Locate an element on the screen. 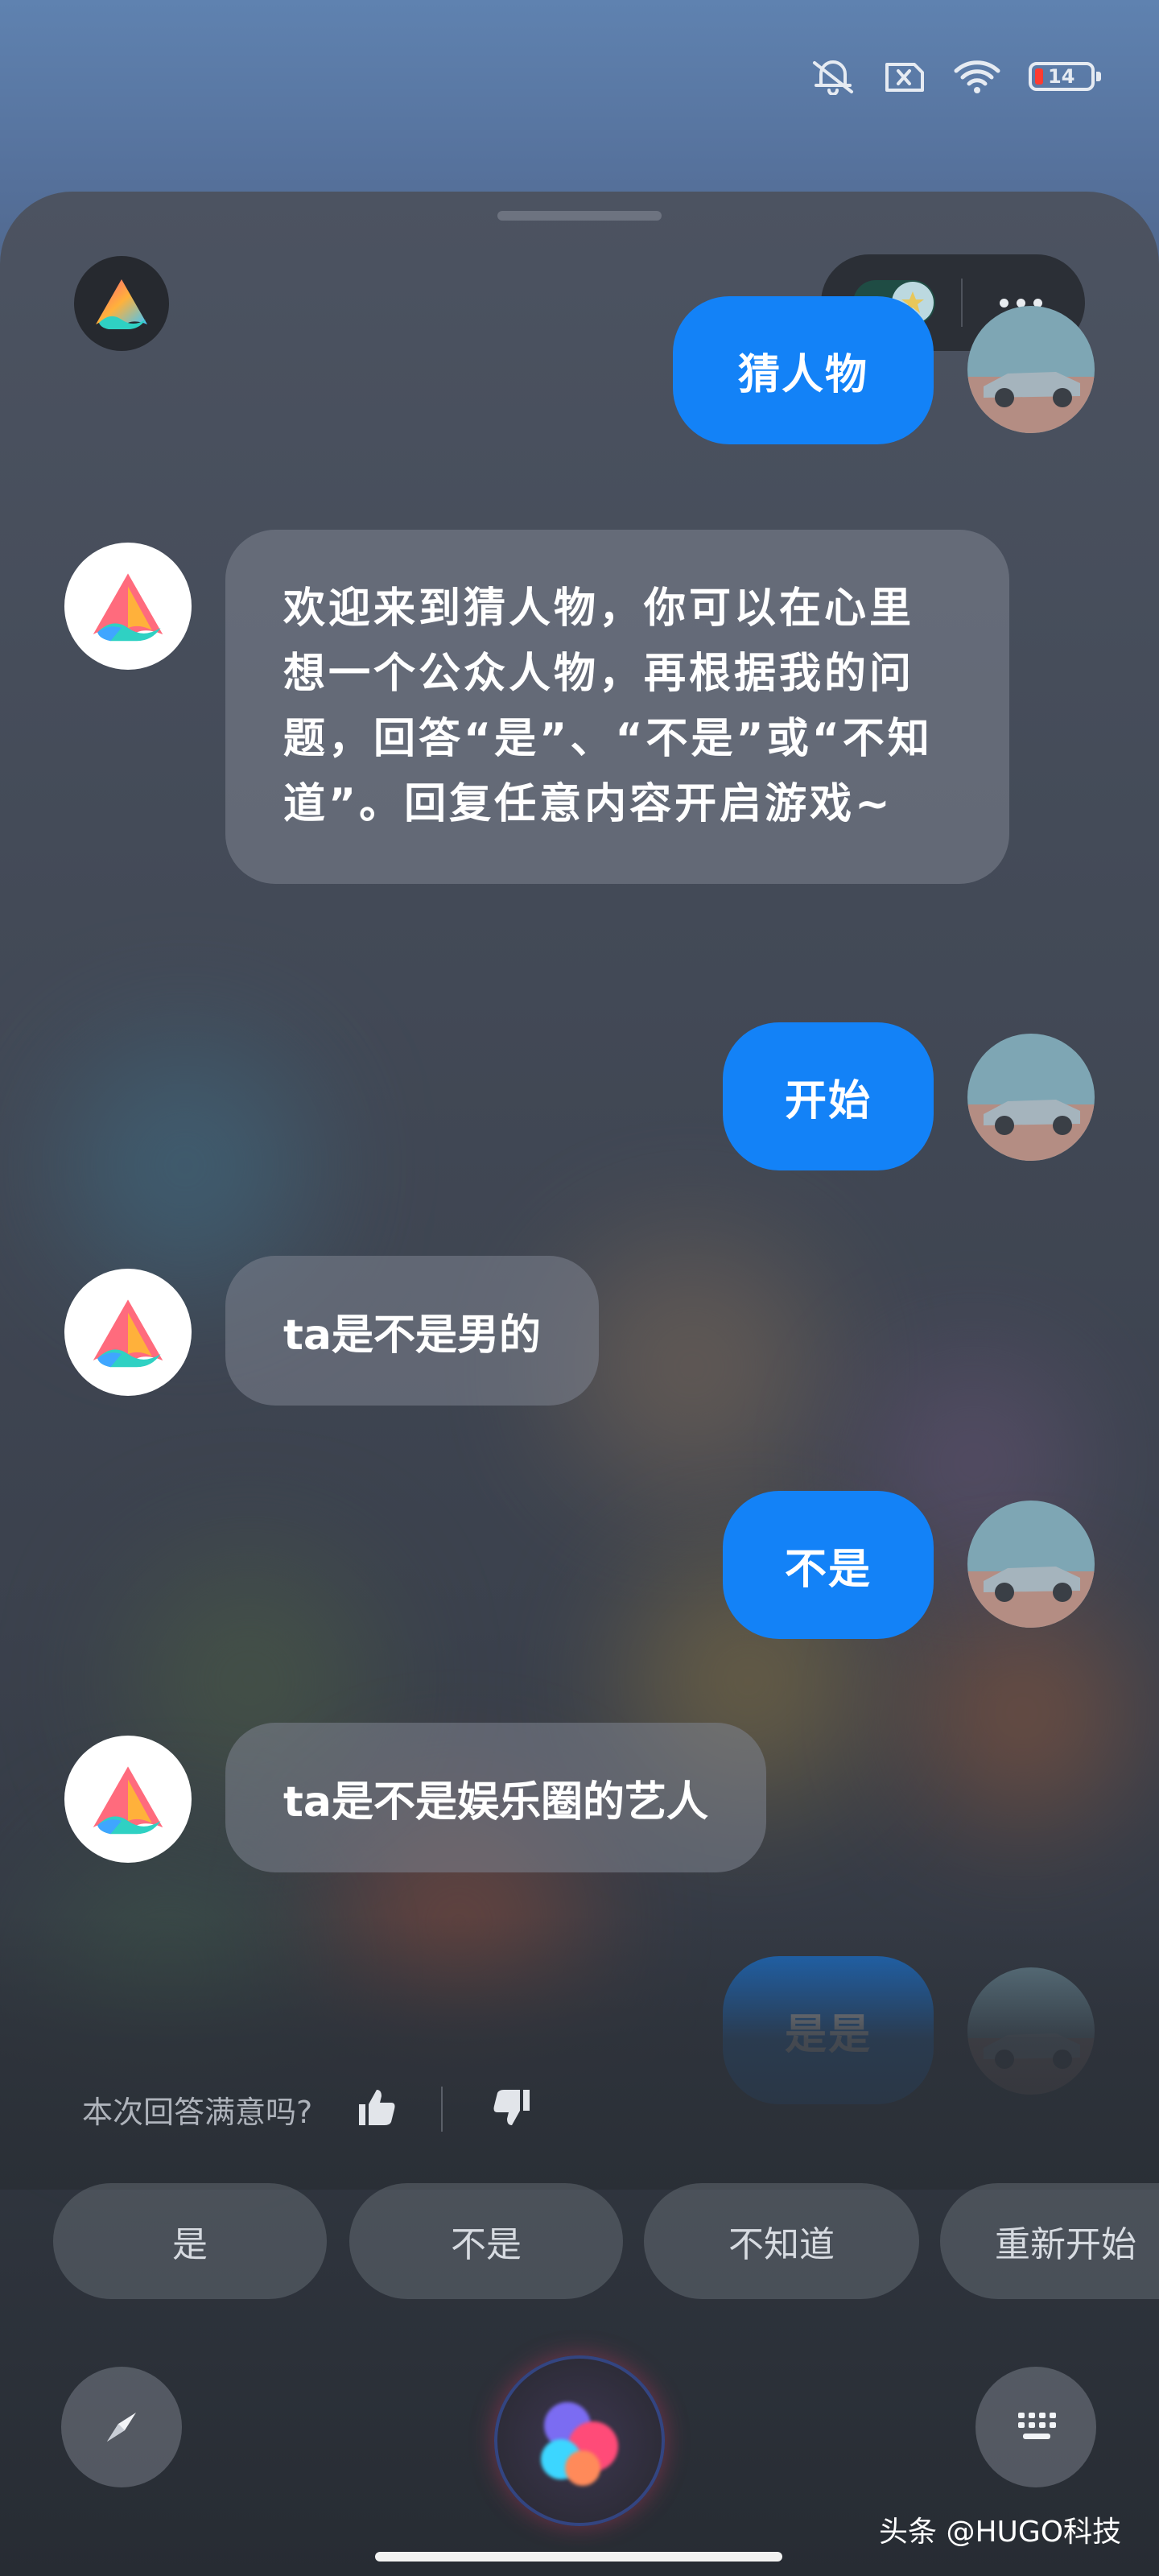 The height and width of the screenshot is (2576, 1159). compass-icon is located at coordinates (121, 2427).